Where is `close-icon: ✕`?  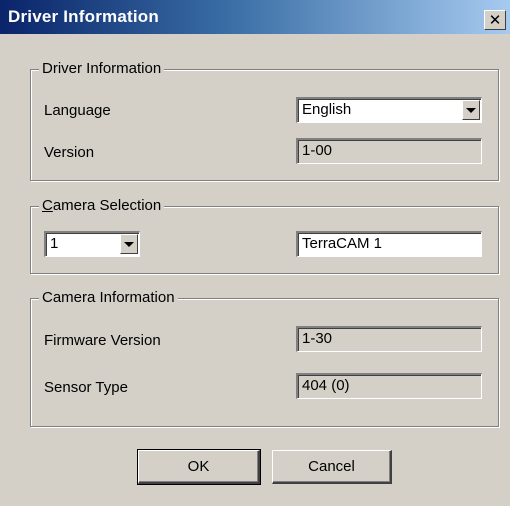 close-icon: ✕ is located at coordinates (495, 20).